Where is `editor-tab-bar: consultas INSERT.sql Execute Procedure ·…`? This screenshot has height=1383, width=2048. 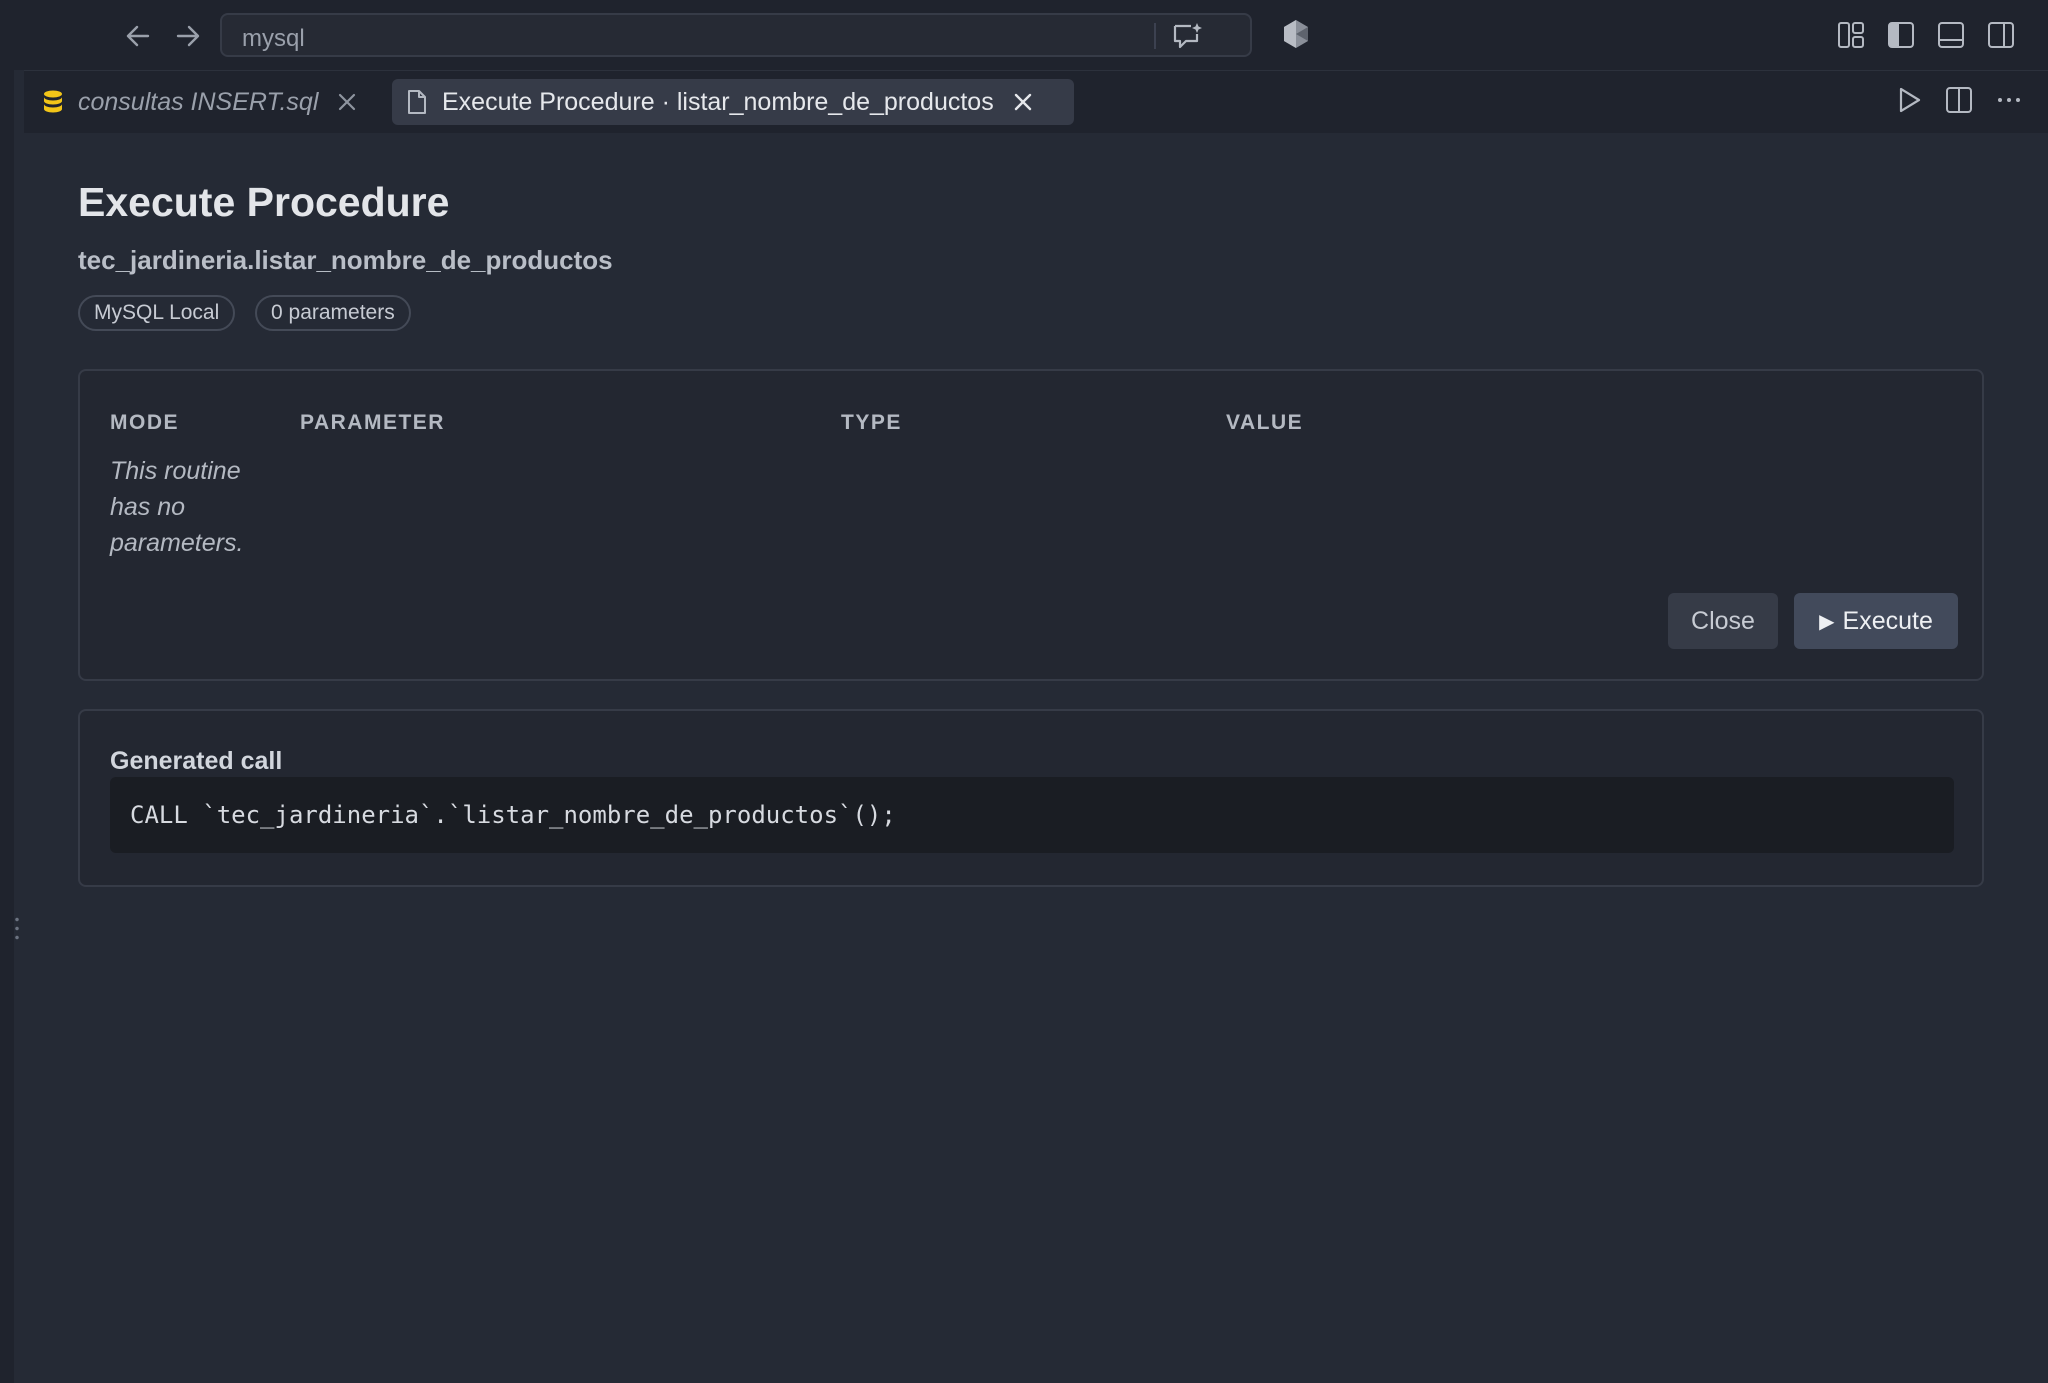 editor-tab-bar: consultas INSERT.sql Execute Procedure ·… is located at coordinates (1036, 101).